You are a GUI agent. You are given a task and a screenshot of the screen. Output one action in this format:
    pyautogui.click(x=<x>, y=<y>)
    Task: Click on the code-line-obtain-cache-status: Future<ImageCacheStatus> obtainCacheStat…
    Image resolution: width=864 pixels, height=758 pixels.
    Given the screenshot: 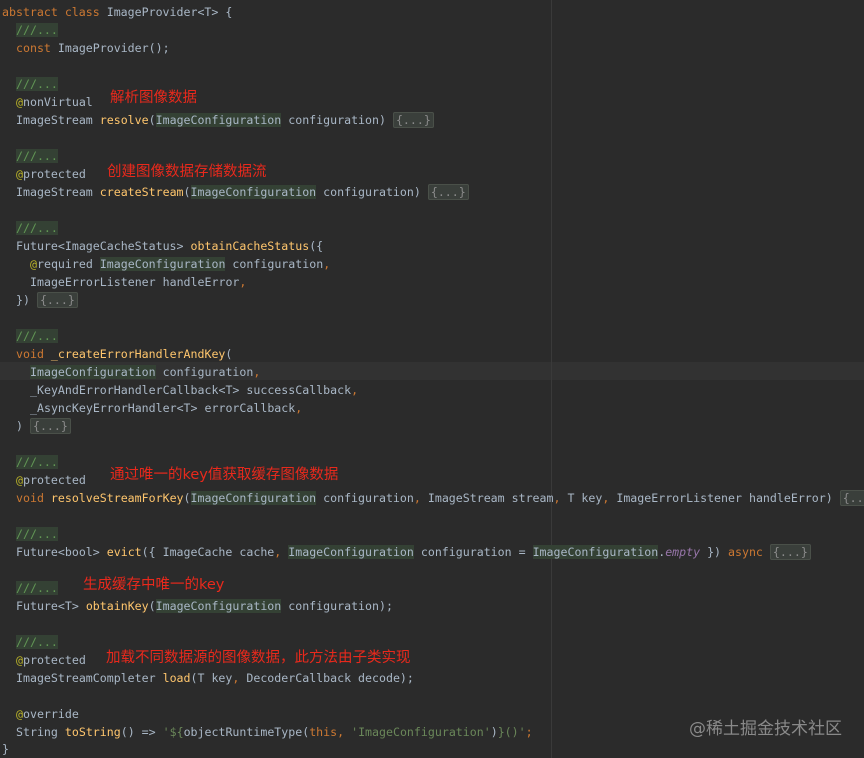 What is the action you would take?
    pyautogui.click(x=169, y=246)
    